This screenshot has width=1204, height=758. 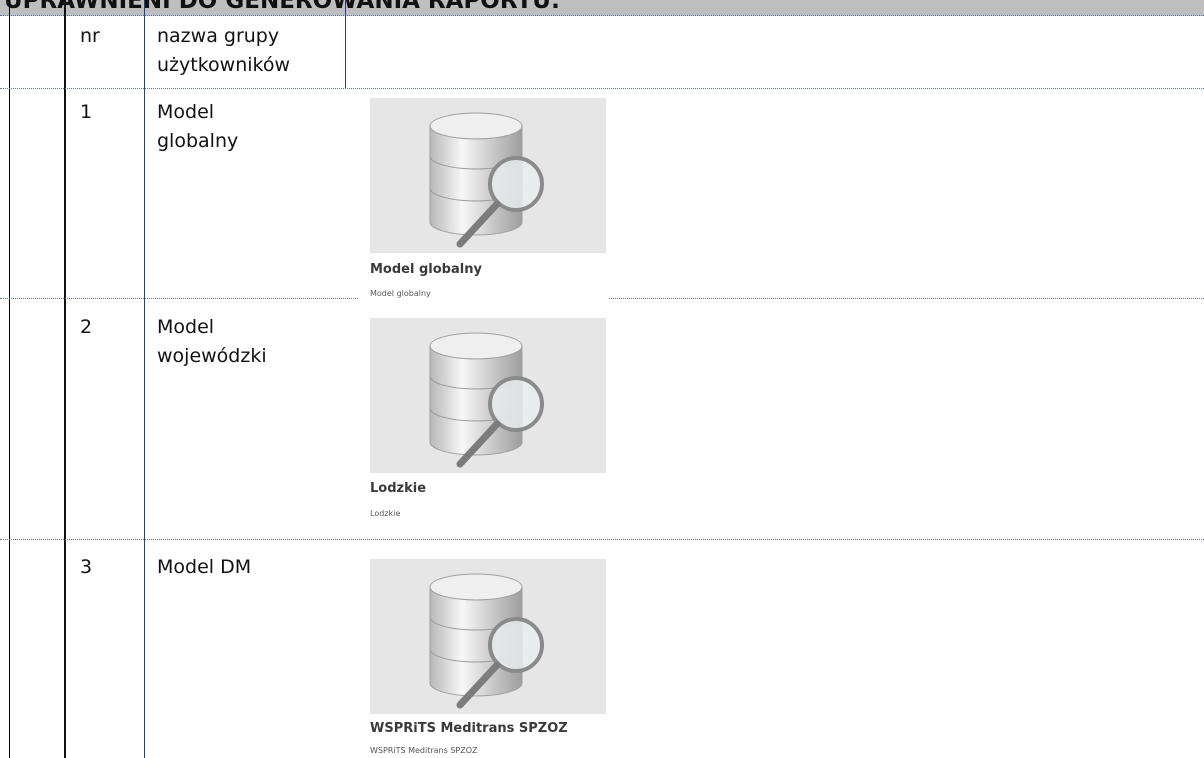 What do you see at coordinates (400, 293) in the screenshot?
I see `card-subtitle: Model globalny` at bounding box center [400, 293].